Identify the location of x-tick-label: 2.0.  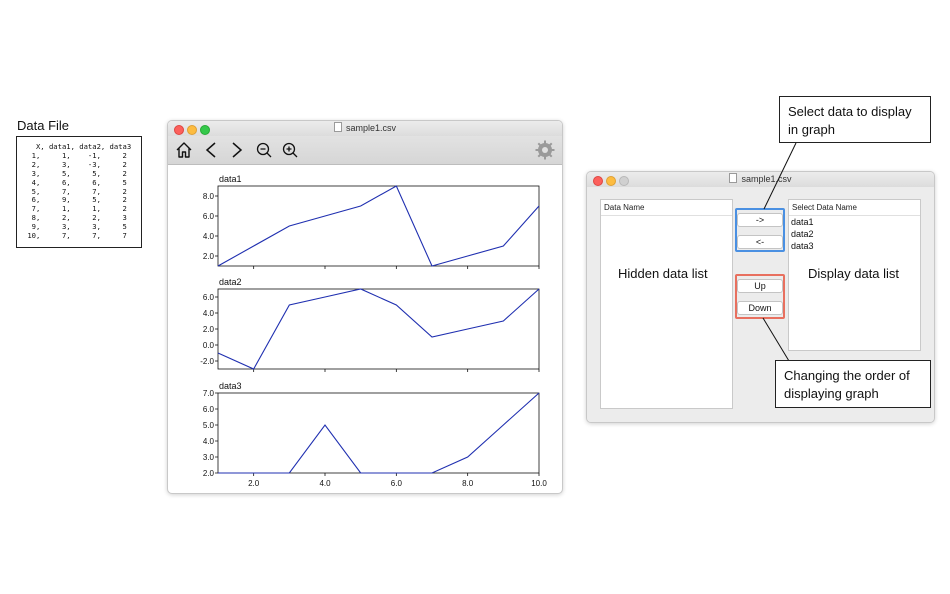
(254, 483).